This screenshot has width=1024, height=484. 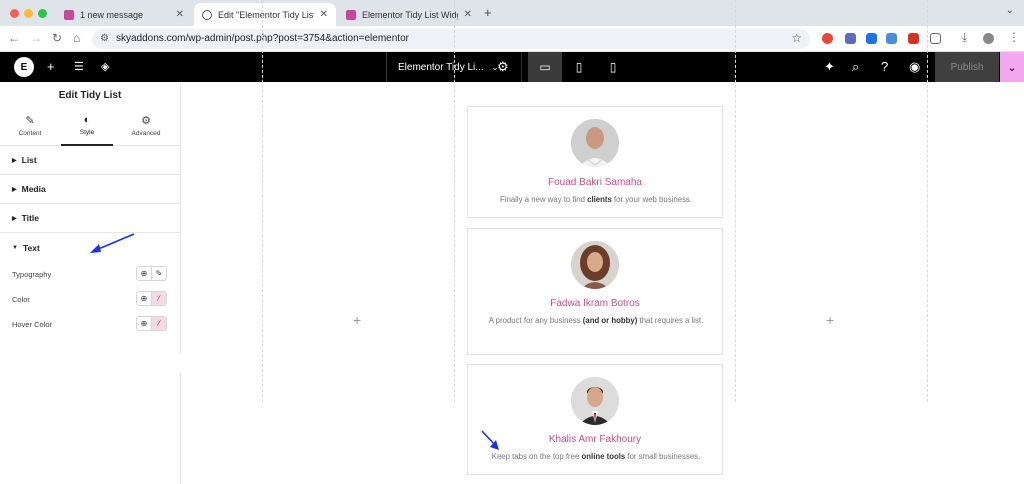 What do you see at coordinates (21, 299) in the screenshot?
I see `control-label: Color` at bounding box center [21, 299].